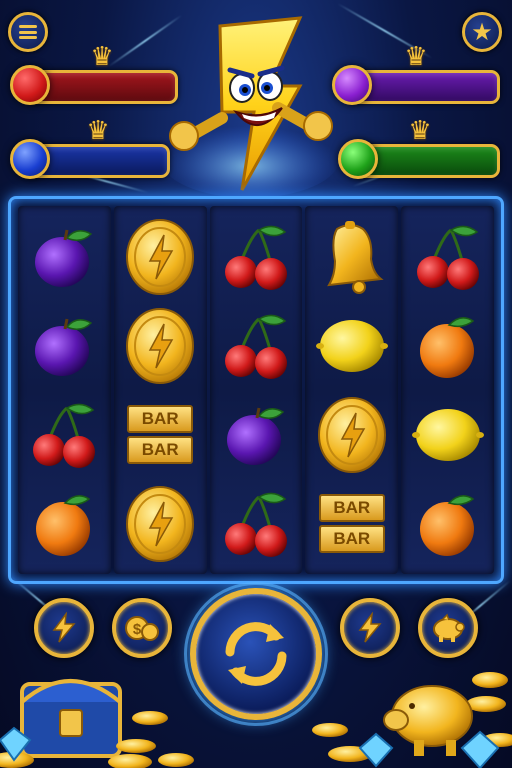 The width and height of the screenshot is (512, 768). What do you see at coordinates (416, 75) in the screenshot?
I see `player-bar-purple: ♛` at bounding box center [416, 75].